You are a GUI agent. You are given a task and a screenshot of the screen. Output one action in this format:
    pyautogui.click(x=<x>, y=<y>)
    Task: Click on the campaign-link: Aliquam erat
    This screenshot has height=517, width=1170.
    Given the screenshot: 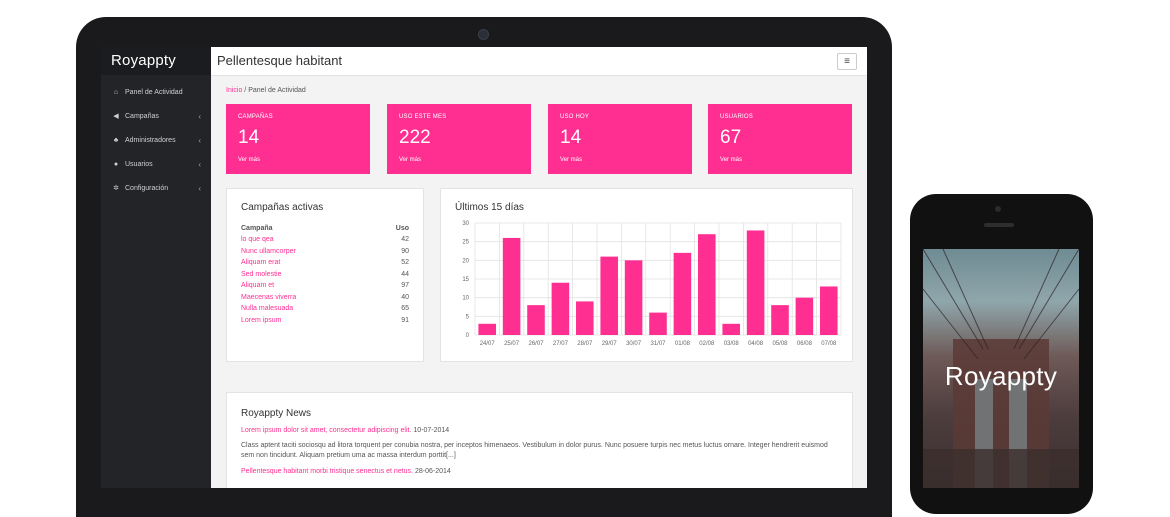 What is the action you would take?
    pyautogui.click(x=309, y=263)
    